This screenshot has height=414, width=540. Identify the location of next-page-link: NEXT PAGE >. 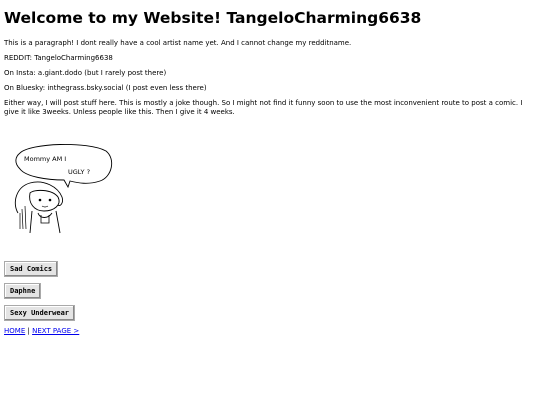
(55, 331).